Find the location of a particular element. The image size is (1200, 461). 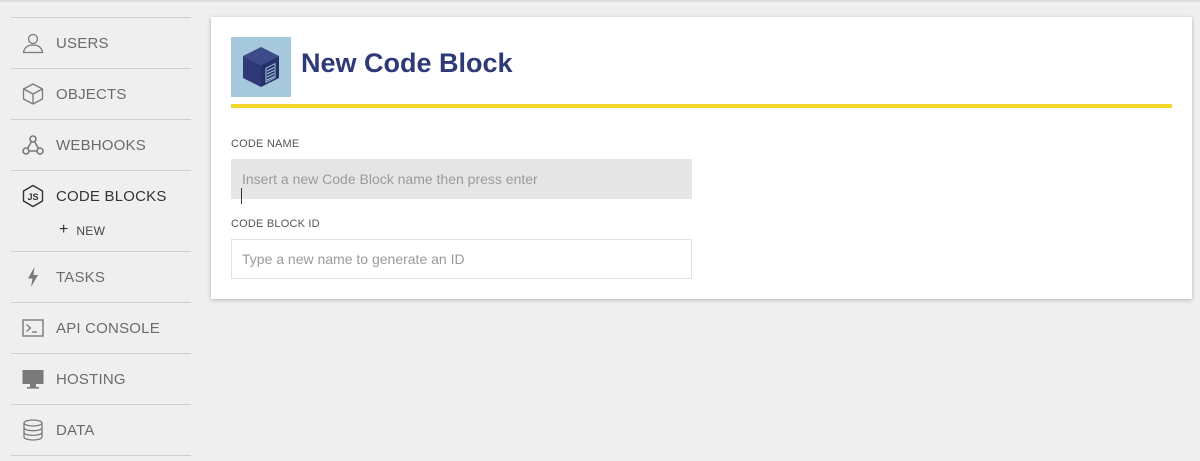

sidebar-item-hosting: HOSTING is located at coordinates (101, 378).